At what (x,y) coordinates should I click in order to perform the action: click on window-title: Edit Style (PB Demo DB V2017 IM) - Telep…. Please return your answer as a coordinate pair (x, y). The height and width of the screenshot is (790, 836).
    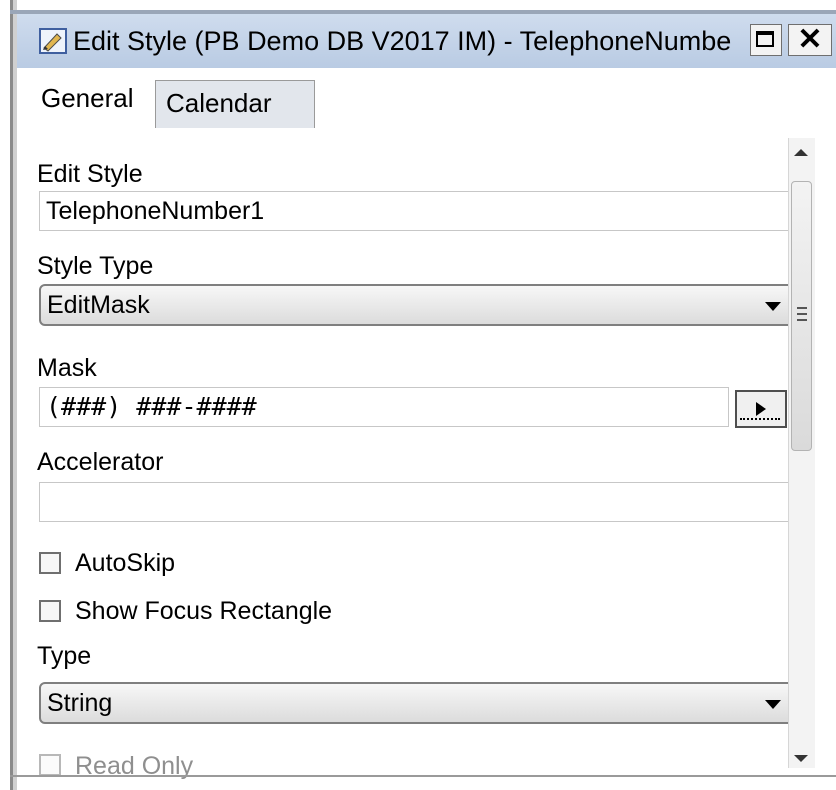
    Looking at the image, I should click on (402, 41).